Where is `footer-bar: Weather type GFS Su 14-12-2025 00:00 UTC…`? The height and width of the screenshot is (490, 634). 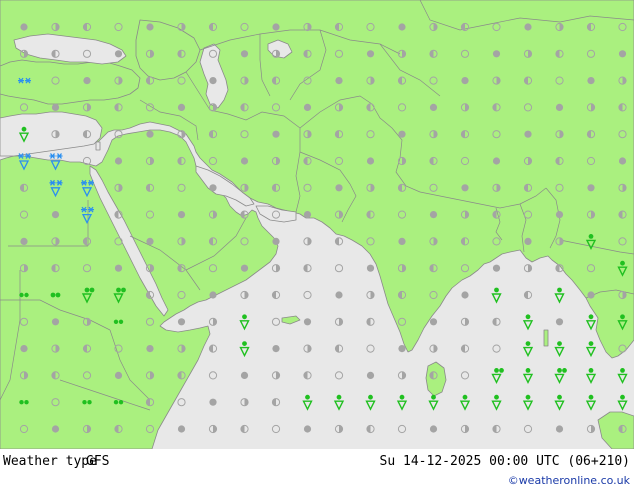 footer-bar: Weather type GFS Su 14-12-2025 00:00 UTC… is located at coordinates (317, 469).